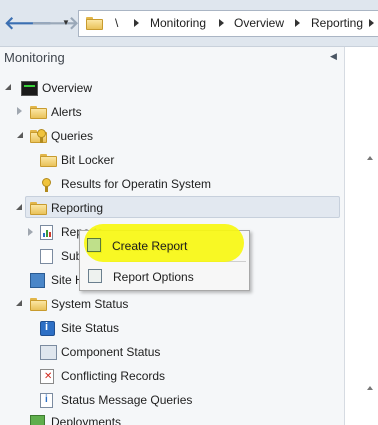  I want to click on tree-item-label: Status Message Queries, so click(127, 400).